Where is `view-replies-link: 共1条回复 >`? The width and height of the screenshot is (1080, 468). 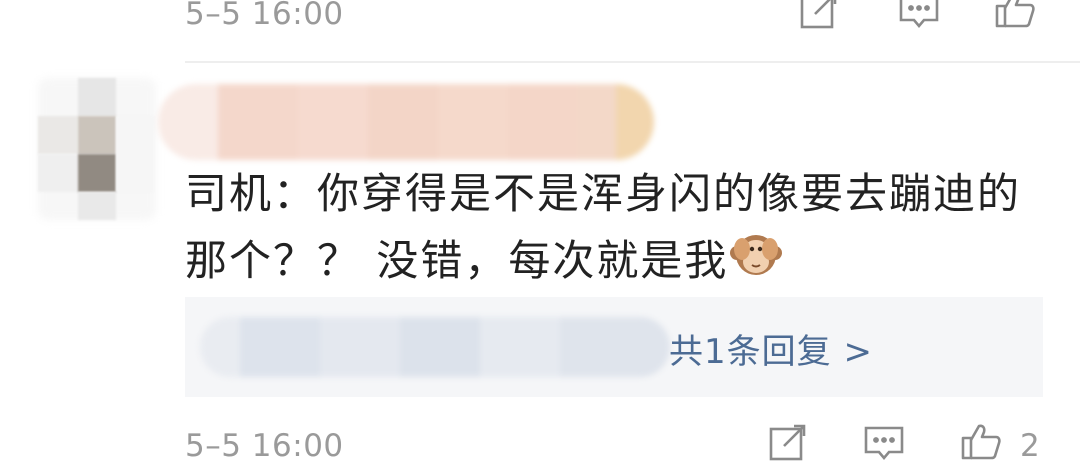 view-replies-link: 共1条回复 > is located at coordinates (771, 348).